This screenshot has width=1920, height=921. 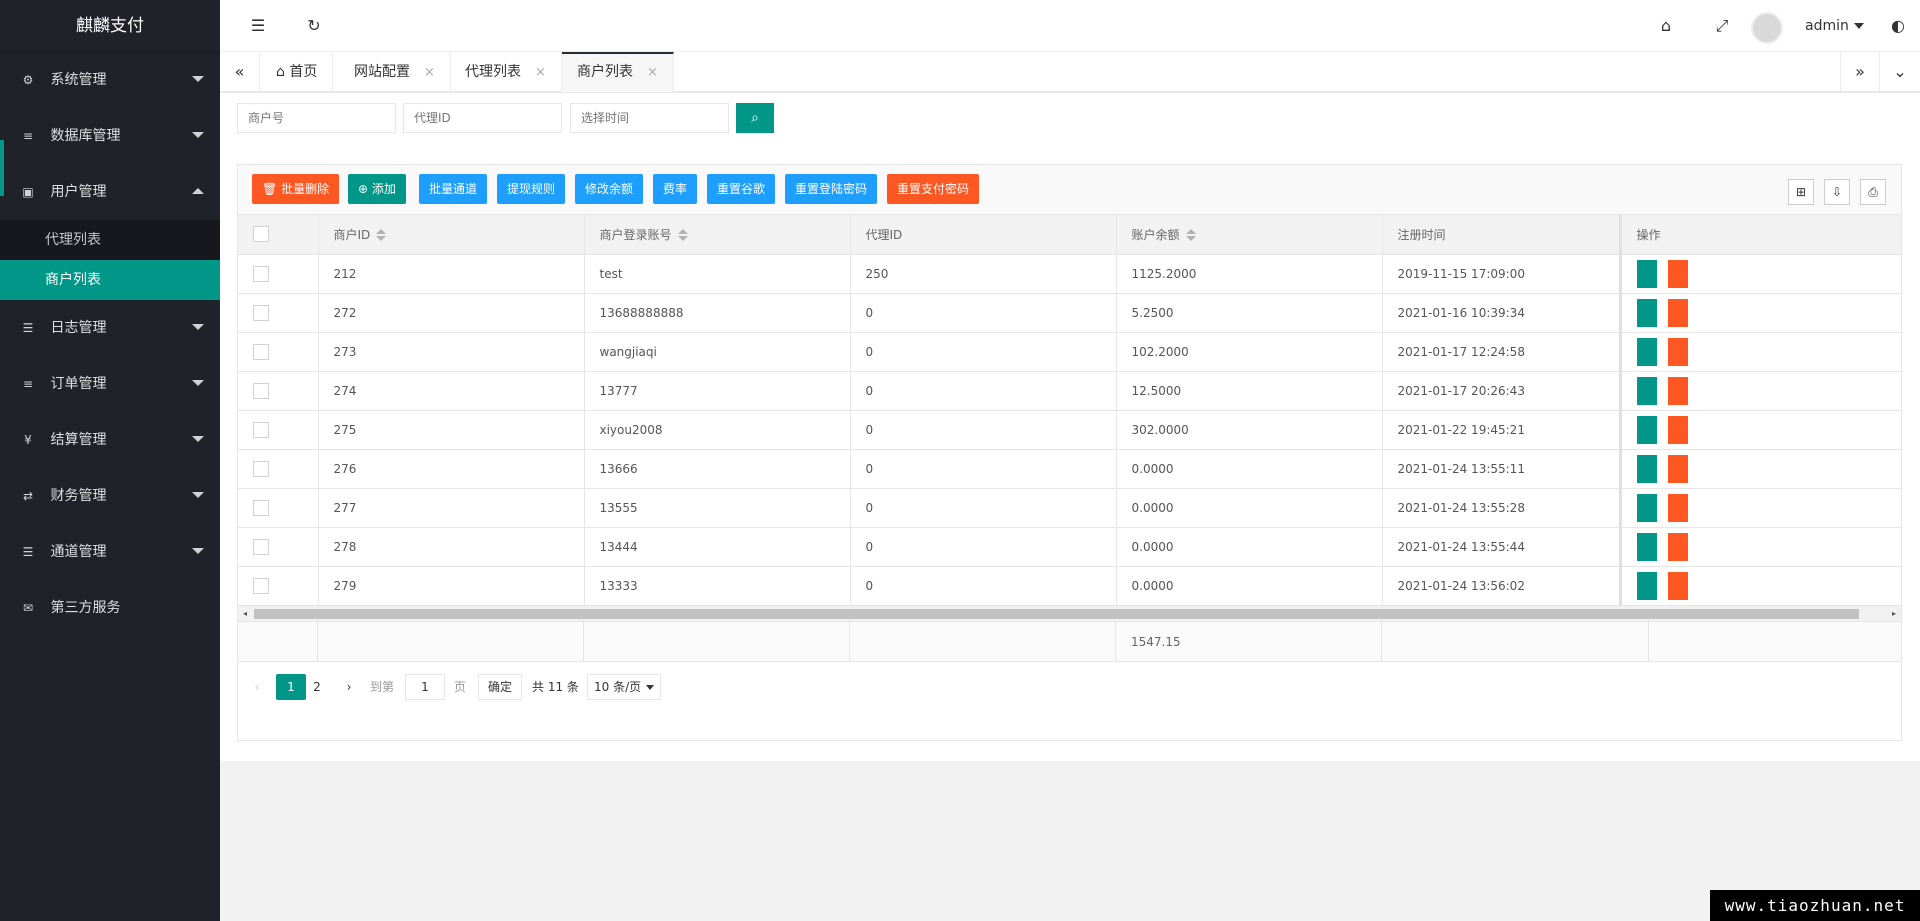 What do you see at coordinates (609, 189) in the screenshot?
I see `edit-balance-button: 修改余额` at bounding box center [609, 189].